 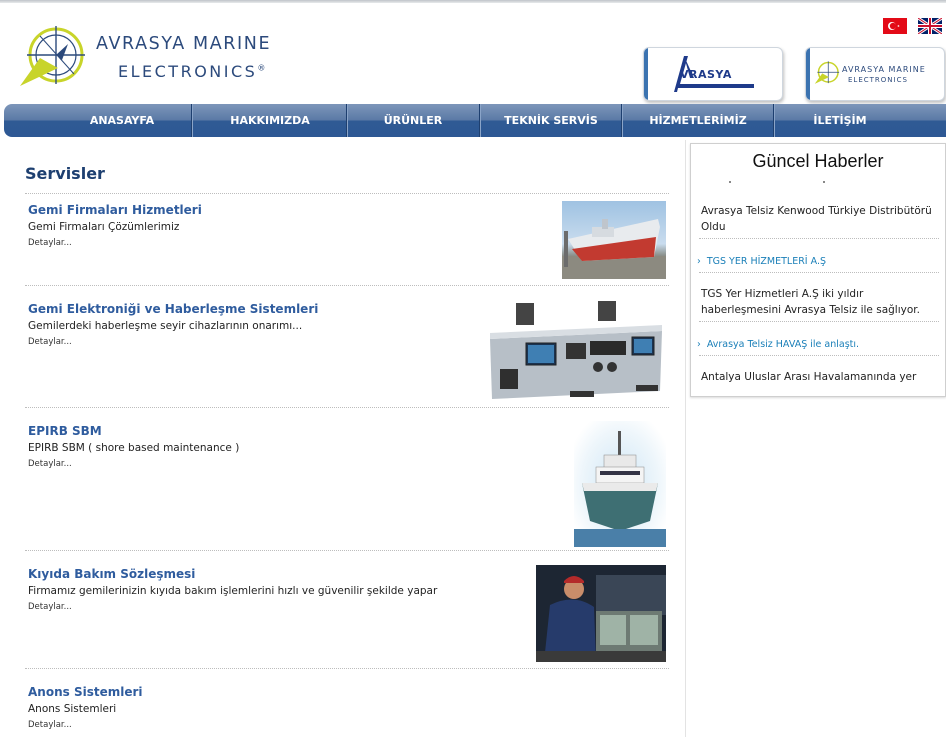 What do you see at coordinates (134, 448) in the screenshot?
I see `service-description: EPIRB SBM ( shore based maintenance )` at bounding box center [134, 448].